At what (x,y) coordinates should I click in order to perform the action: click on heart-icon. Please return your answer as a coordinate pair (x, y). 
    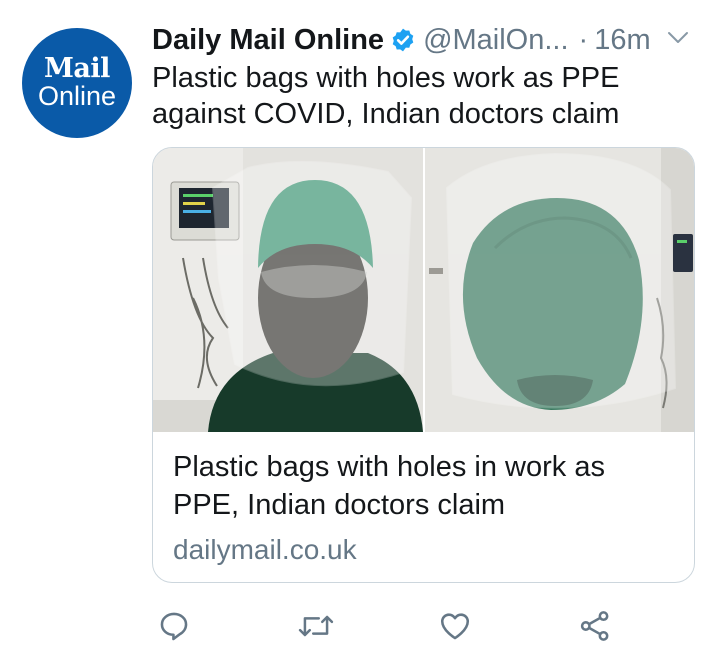
    Looking at the image, I should click on (455, 626).